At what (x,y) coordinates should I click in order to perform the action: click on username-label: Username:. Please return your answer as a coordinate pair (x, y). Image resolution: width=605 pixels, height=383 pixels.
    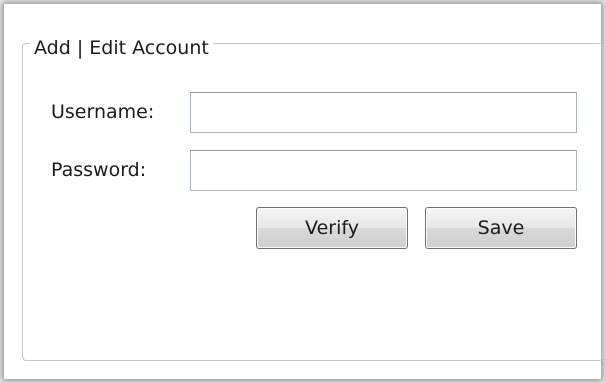
    Looking at the image, I should click on (103, 112).